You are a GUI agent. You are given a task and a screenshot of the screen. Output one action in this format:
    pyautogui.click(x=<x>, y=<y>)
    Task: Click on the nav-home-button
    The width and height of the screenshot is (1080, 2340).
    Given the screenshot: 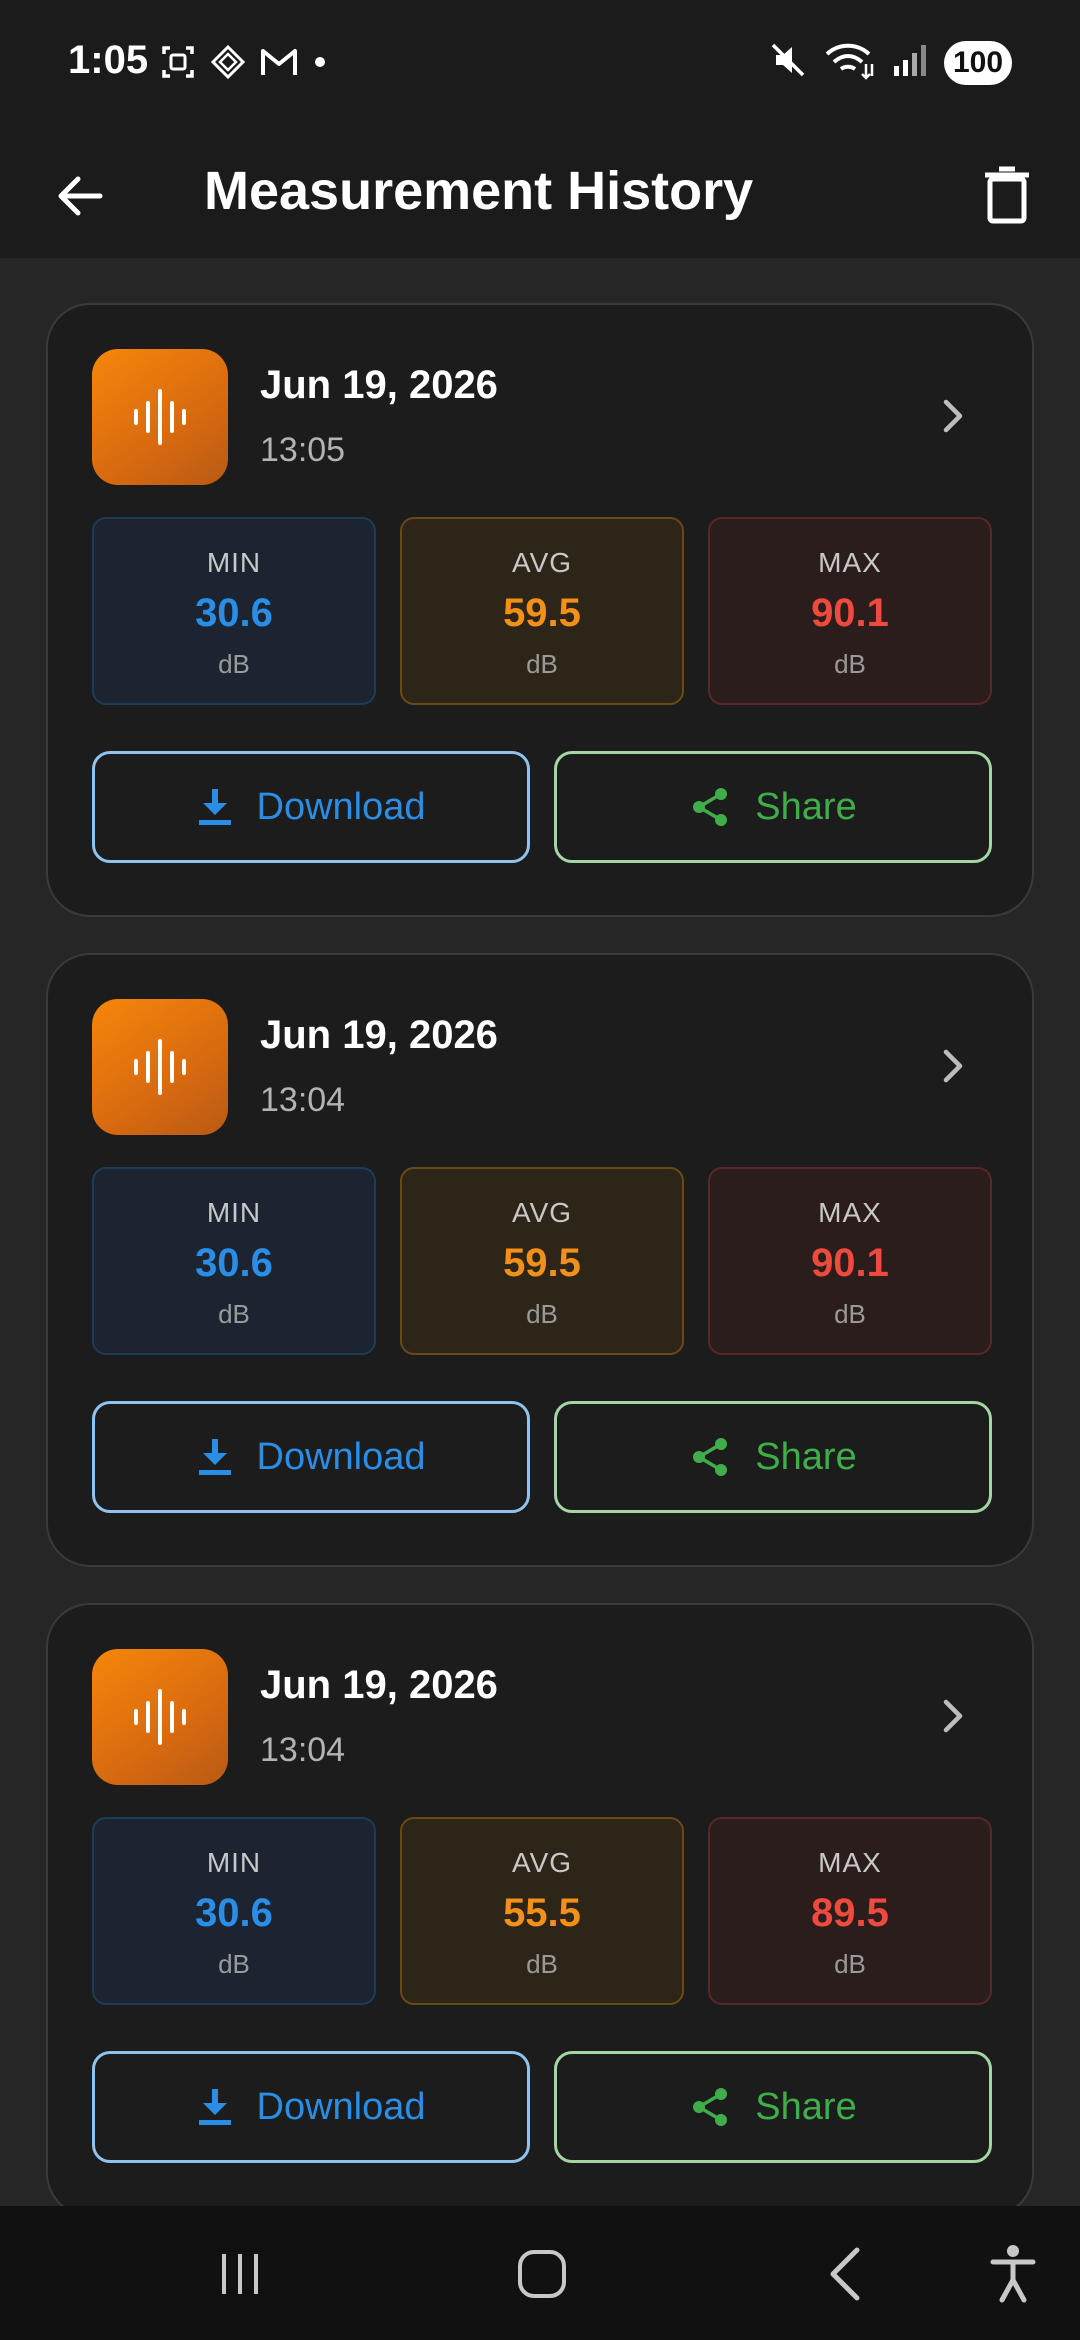 What is the action you would take?
    pyautogui.click(x=542, y=2274)
    